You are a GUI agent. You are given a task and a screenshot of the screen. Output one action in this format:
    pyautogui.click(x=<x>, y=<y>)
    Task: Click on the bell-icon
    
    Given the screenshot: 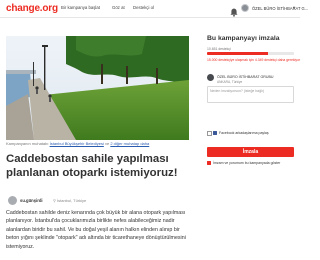 What is the action you would take?
    pyautogui.click(x=234, y=10)
    